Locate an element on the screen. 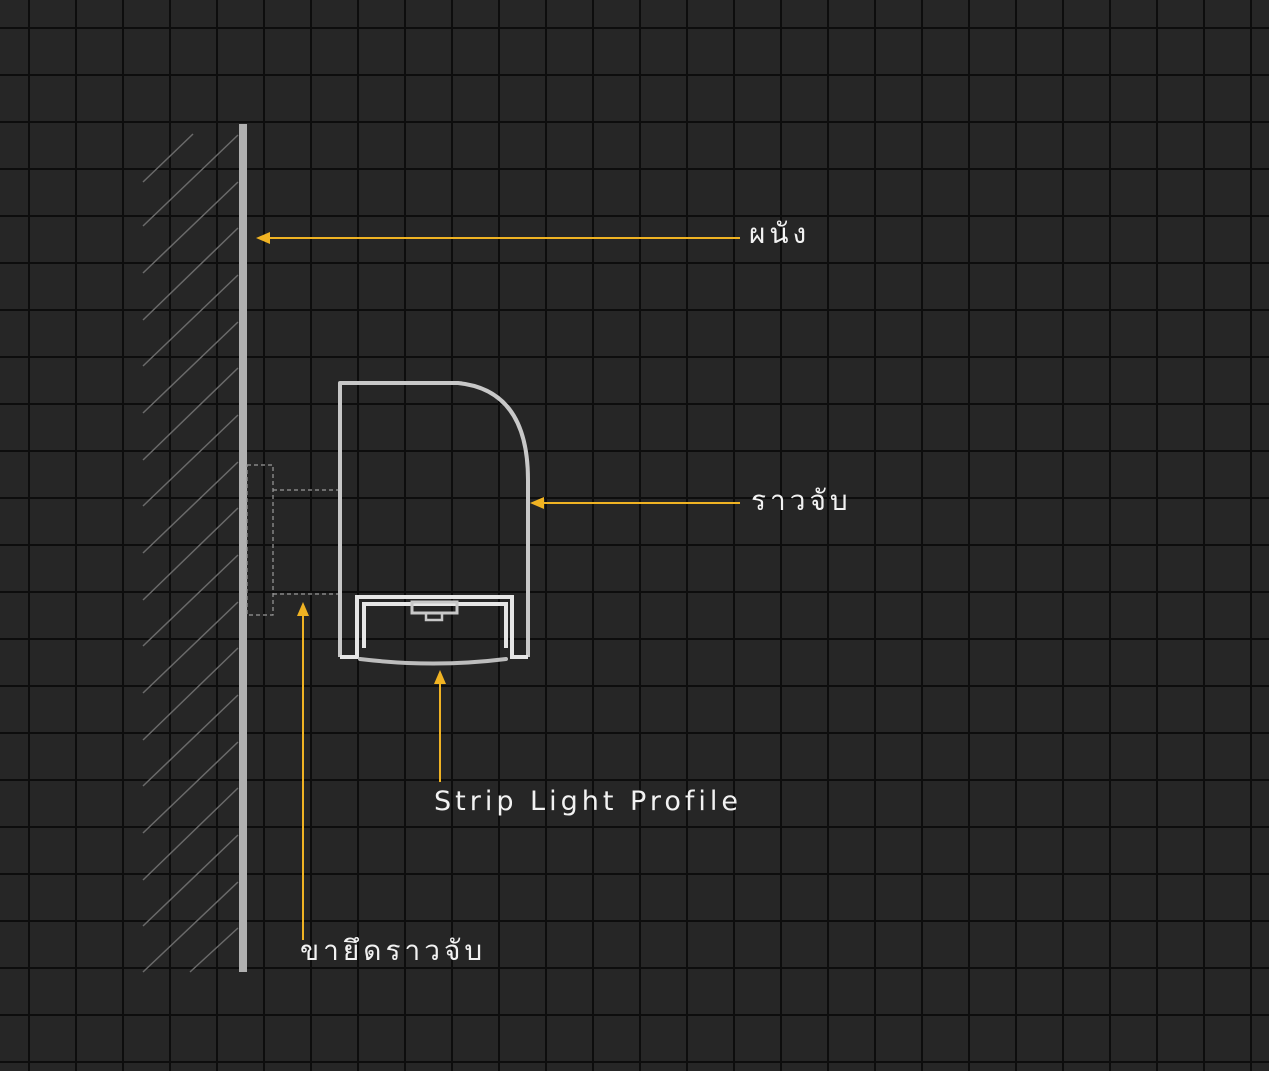  wall-hatching is located at coordinates (190, 553).